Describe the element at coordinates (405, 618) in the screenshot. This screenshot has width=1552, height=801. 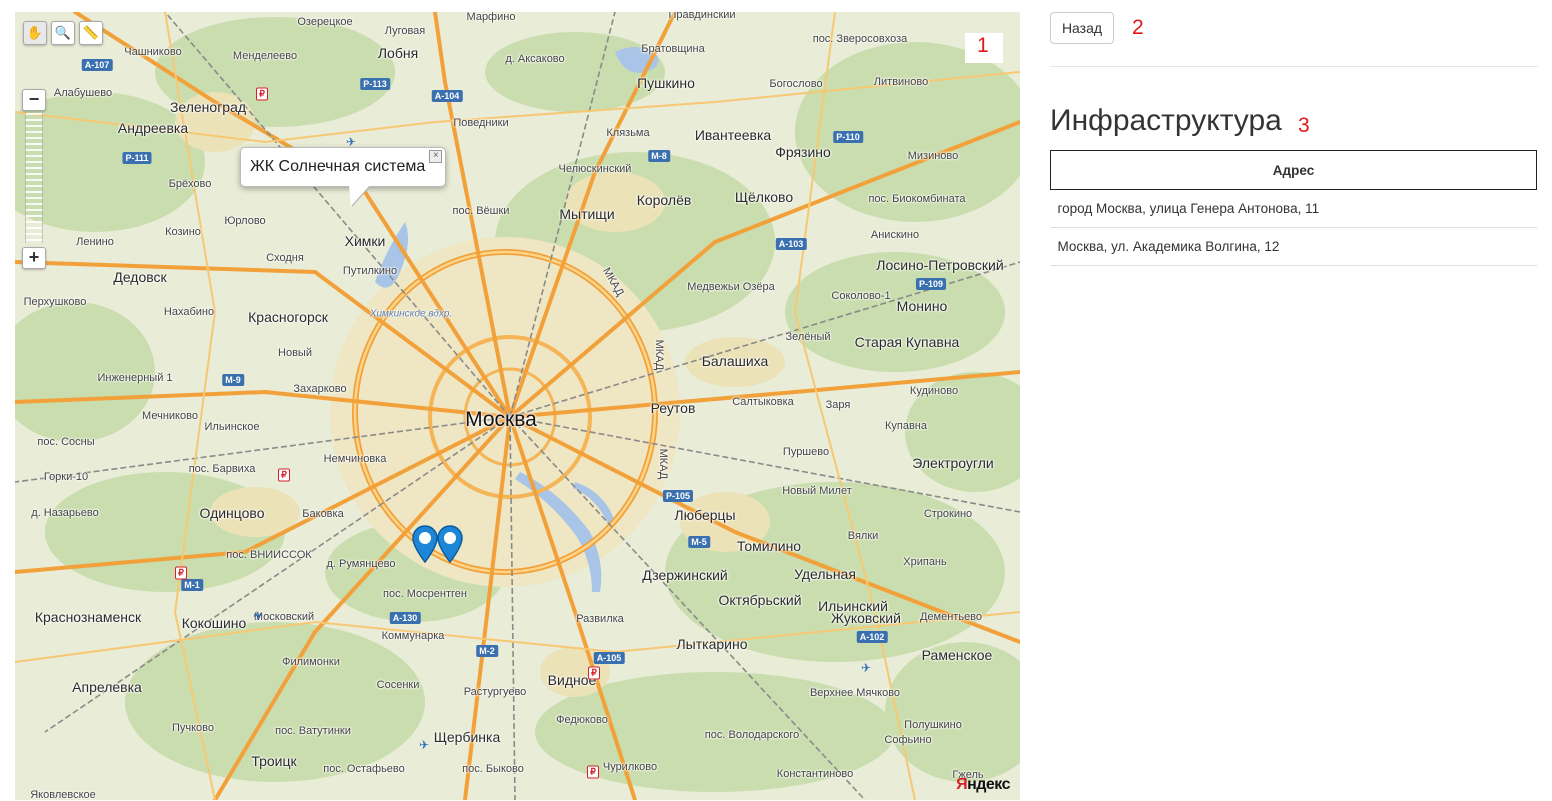
I see `road-shield: А-130` at that location.